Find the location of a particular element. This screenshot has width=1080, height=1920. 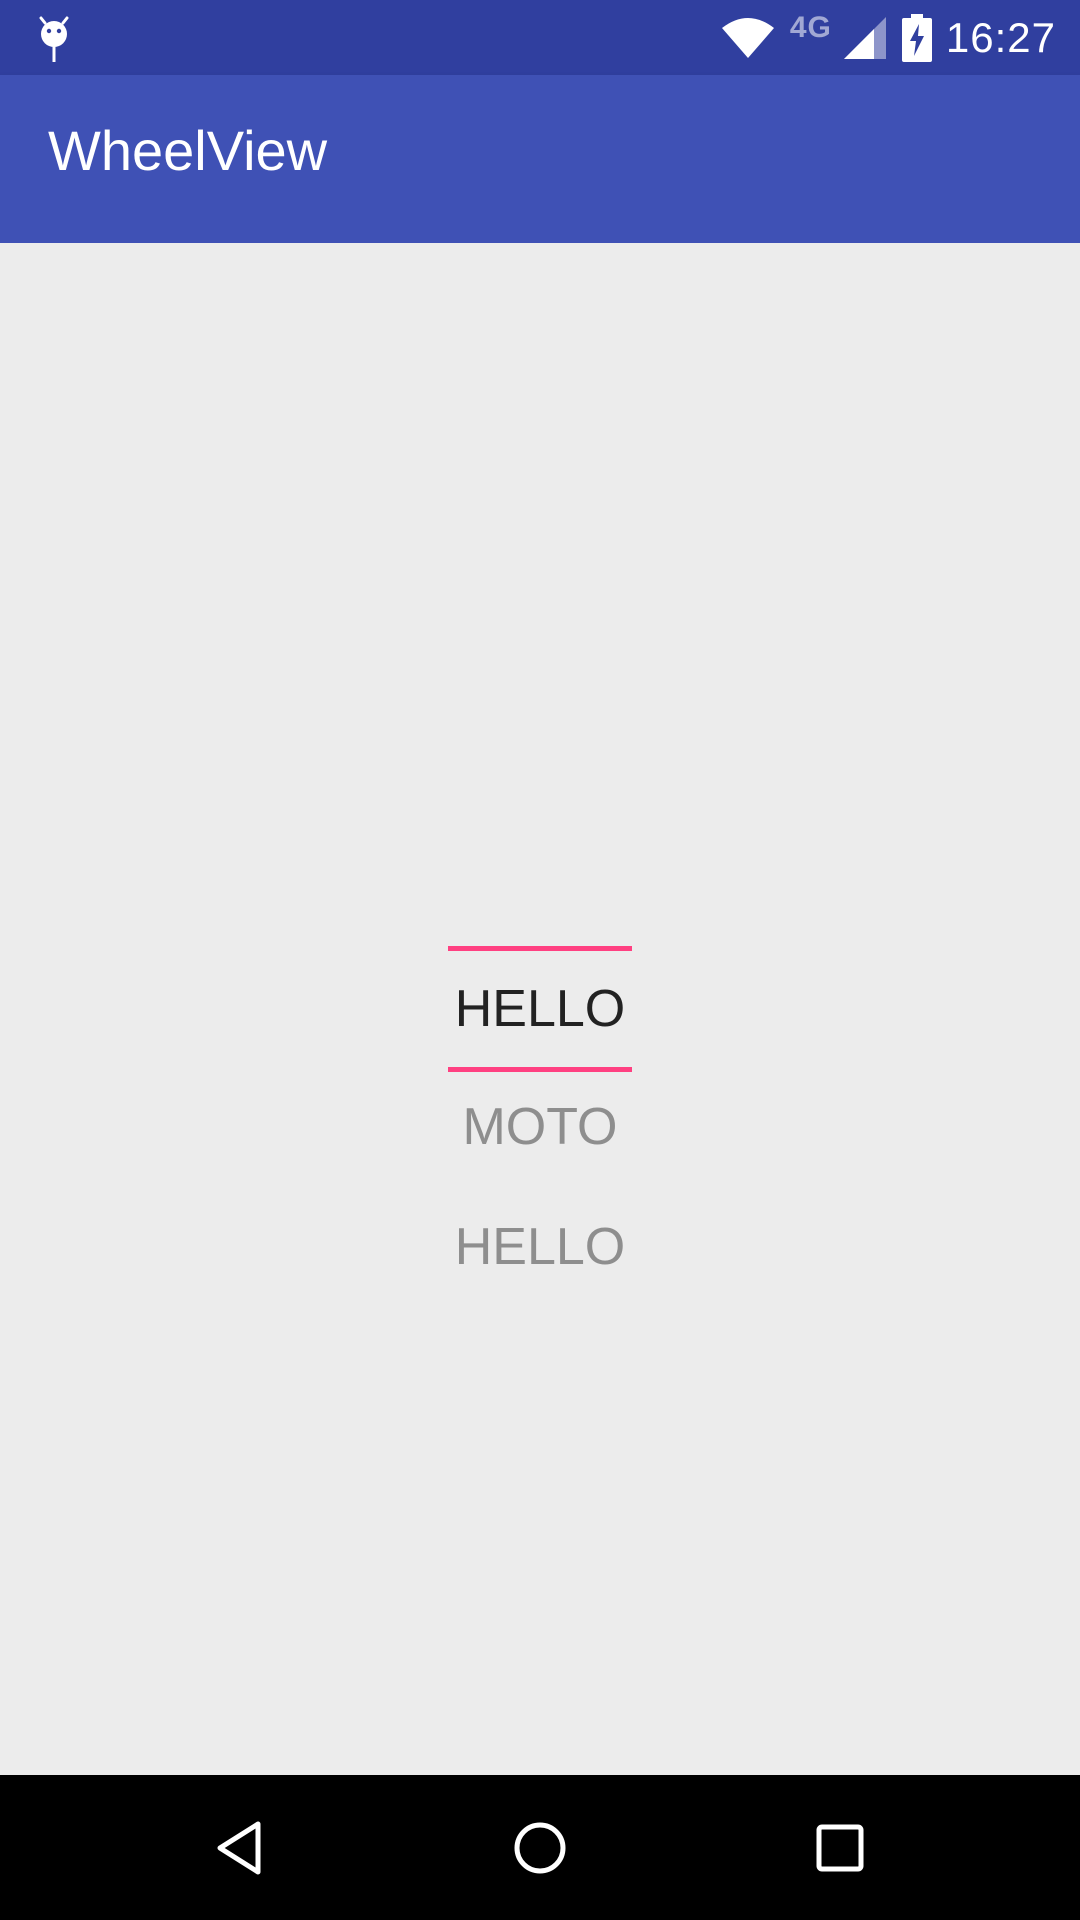

wheel-divider-top is located at coordinates (540, 948).